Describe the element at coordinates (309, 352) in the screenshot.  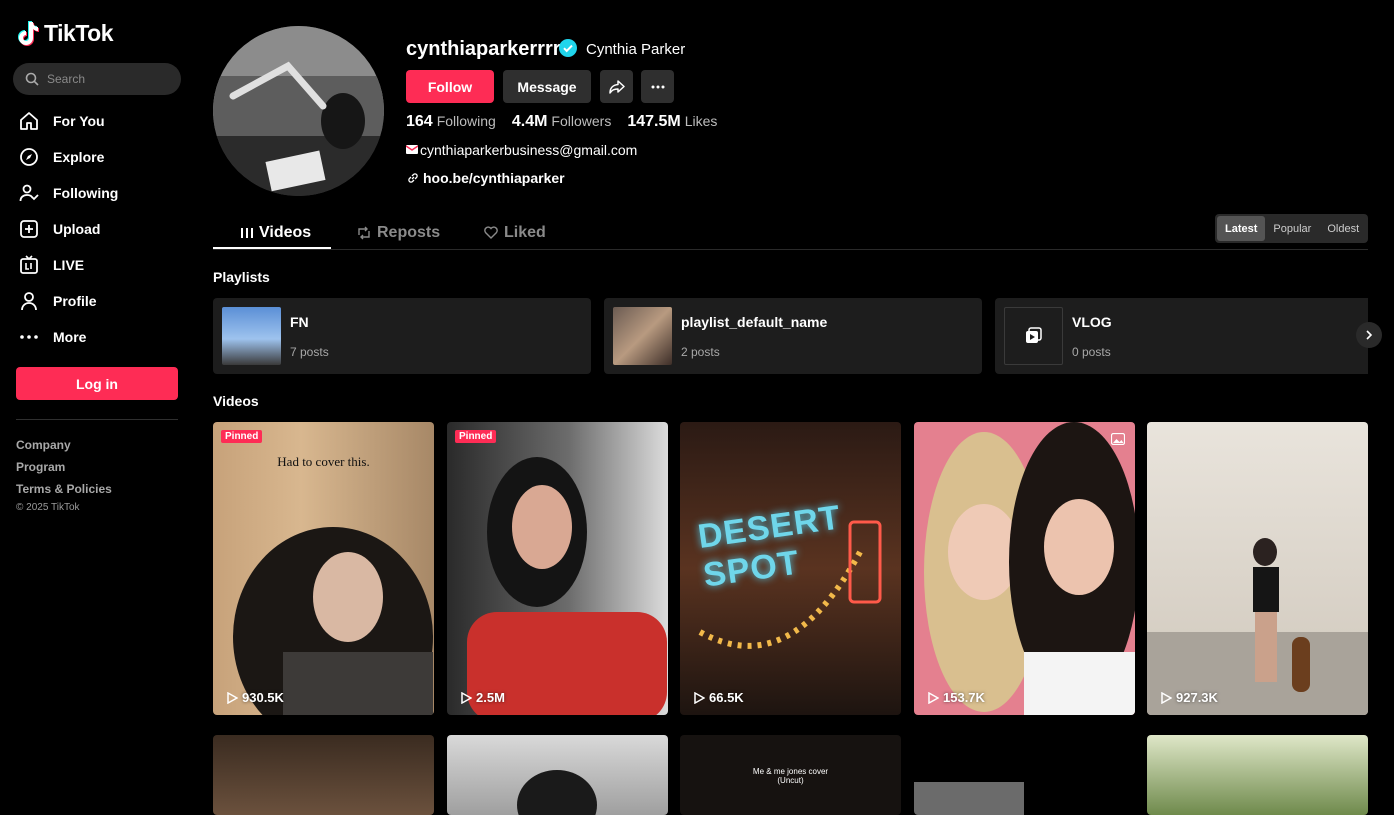
I see `playlist-count: 7 posts` at that location.